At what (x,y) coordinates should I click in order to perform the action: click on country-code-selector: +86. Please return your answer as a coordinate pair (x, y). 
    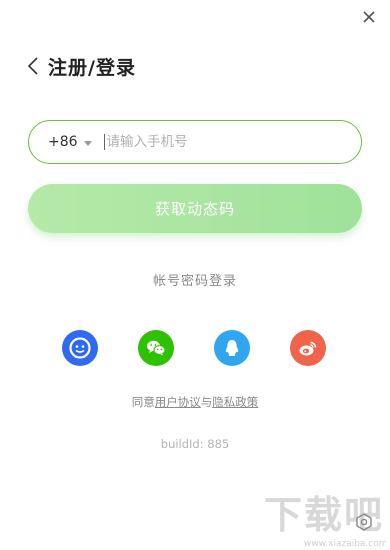
    Looking at the image, I should click on (70, 142).